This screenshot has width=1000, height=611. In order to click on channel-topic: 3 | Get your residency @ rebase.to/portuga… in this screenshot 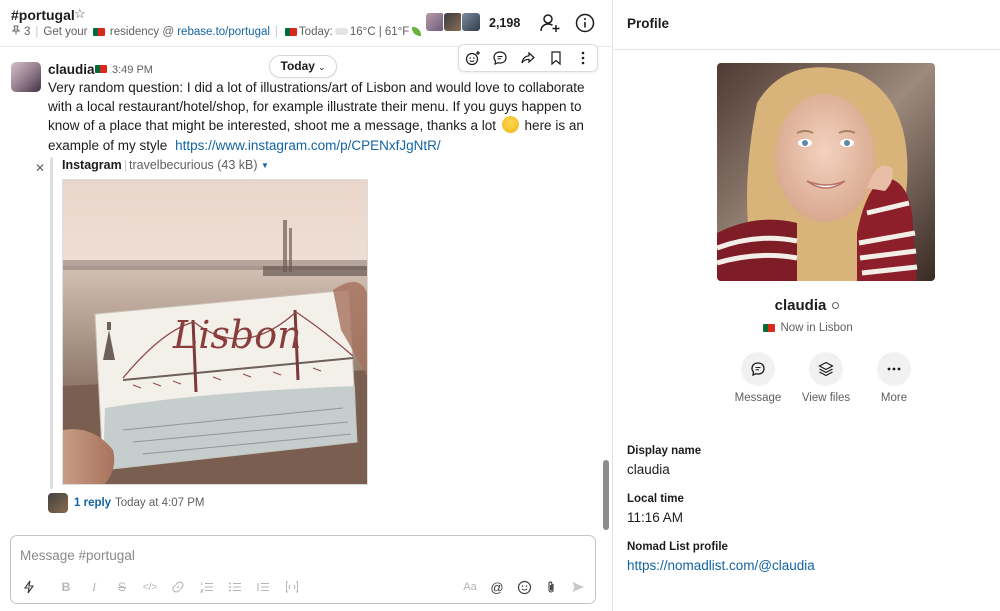, I will do `click(216, 31)`.